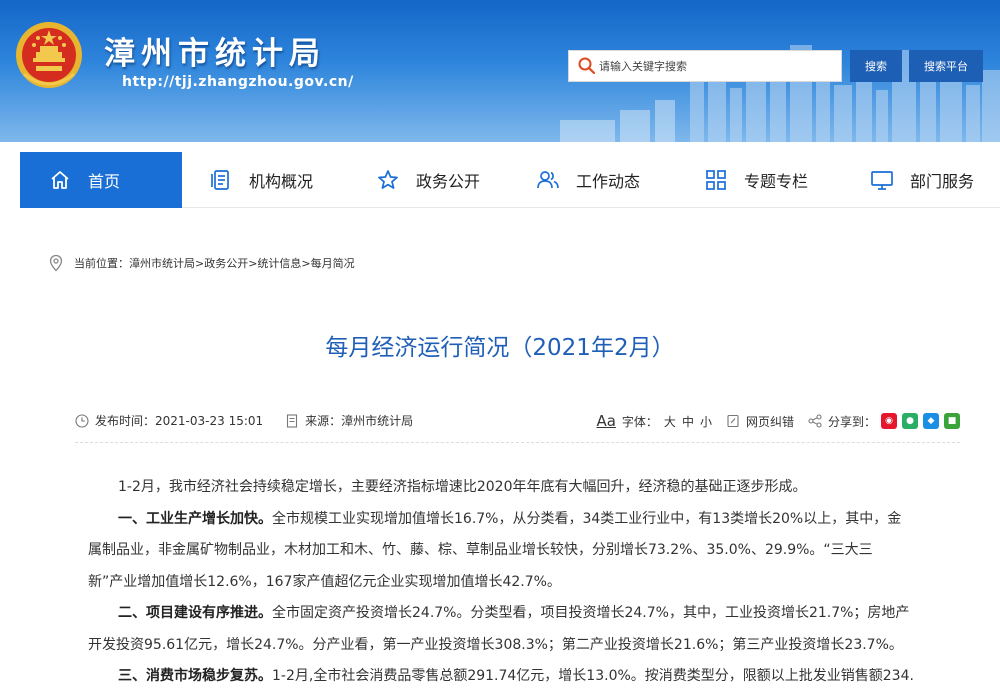 The height and width of the screenshot is (700, 1000). I want to click on clock-icon, so click(82, 420).